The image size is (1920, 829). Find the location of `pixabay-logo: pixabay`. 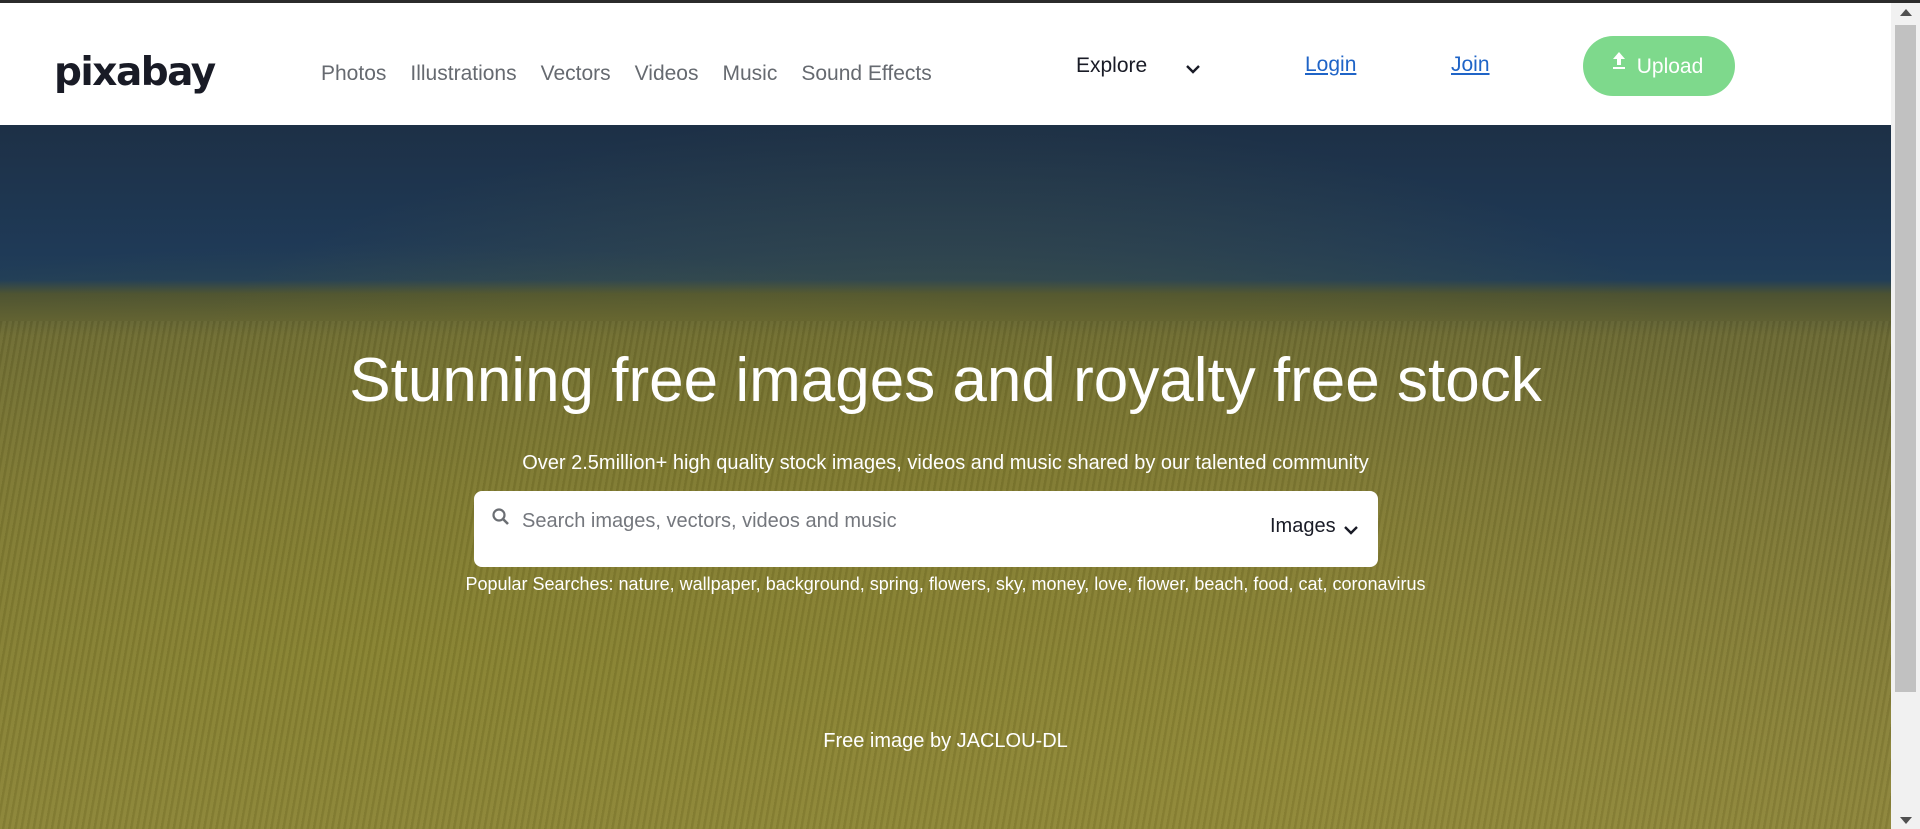

pixabay-logo: pixabay is located at coordinates (135, 72).